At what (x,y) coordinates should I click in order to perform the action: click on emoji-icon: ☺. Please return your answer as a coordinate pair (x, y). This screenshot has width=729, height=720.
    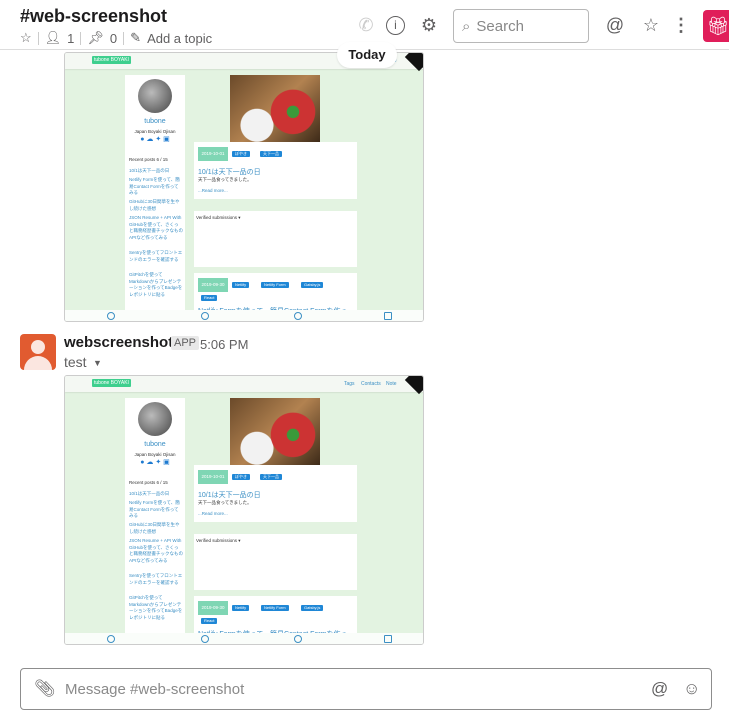
    Looking at the image, I should click on (691, 689).